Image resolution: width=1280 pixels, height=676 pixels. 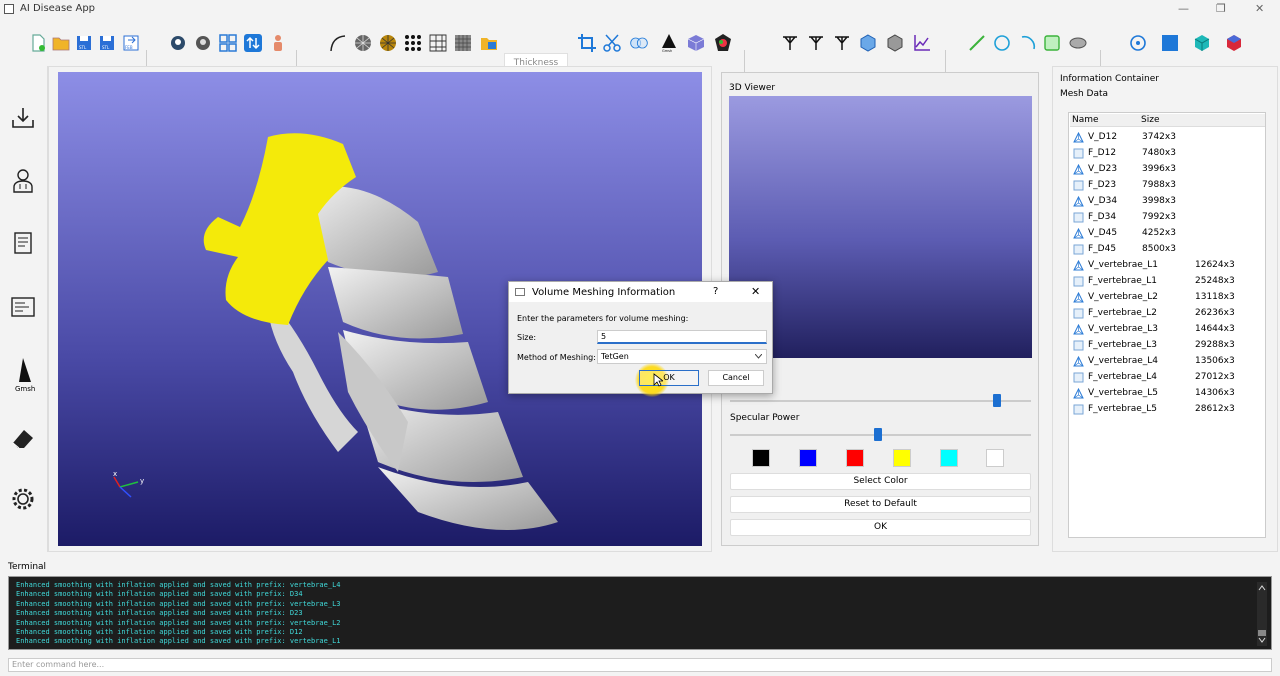 I want to click on scissors-icon, so click(x=612, y=43).